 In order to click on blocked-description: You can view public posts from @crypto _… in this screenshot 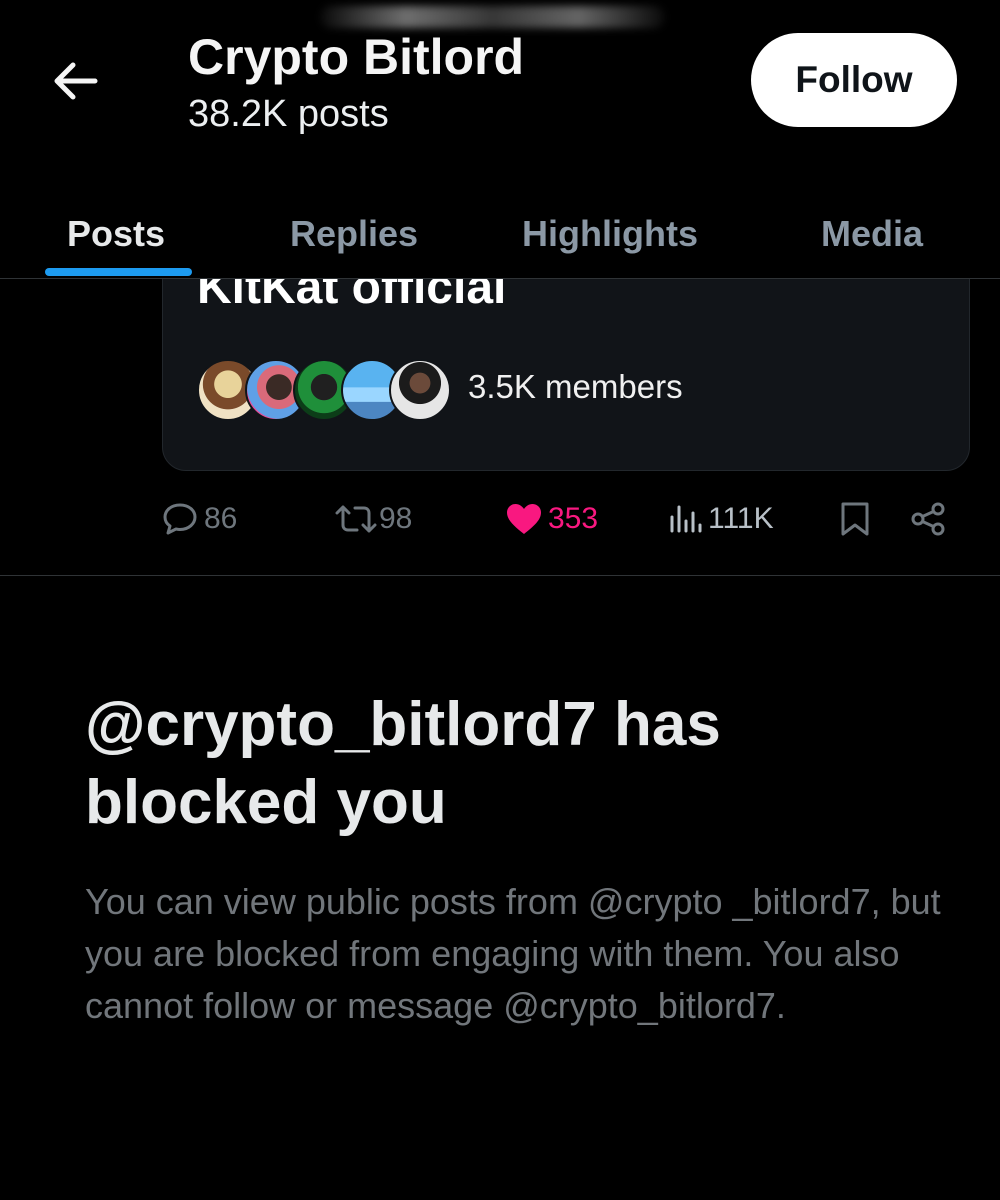, I will do `click(513, 953)`.